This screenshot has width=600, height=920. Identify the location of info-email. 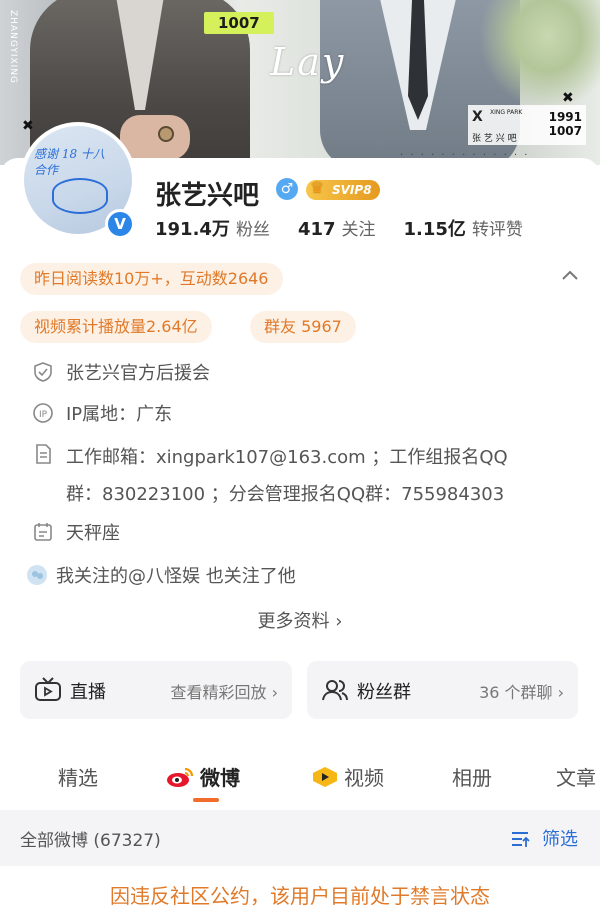
(49, 454).